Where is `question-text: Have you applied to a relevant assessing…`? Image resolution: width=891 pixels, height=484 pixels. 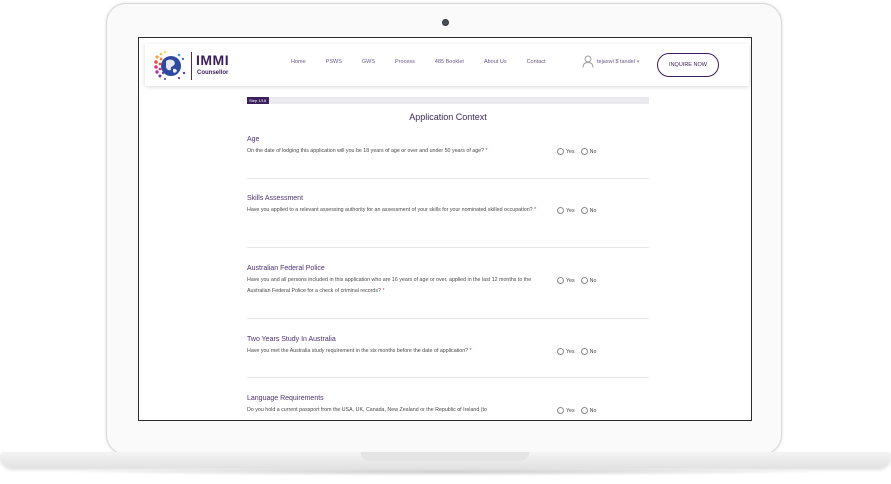 question-text: Have you applied to a relevant assessing… is located at coordinates (392, 210).